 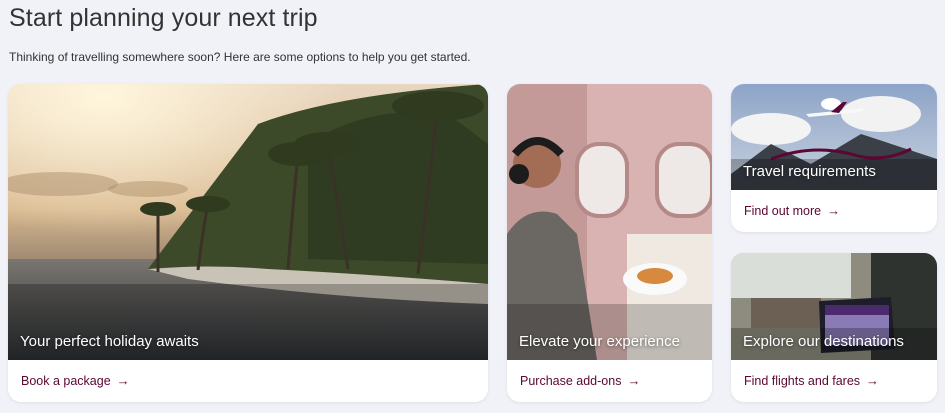 What do you see at coordinates (609, 222) in the screenshot?
I see `cabin-passenger-image` at bounding box center [609, 222].